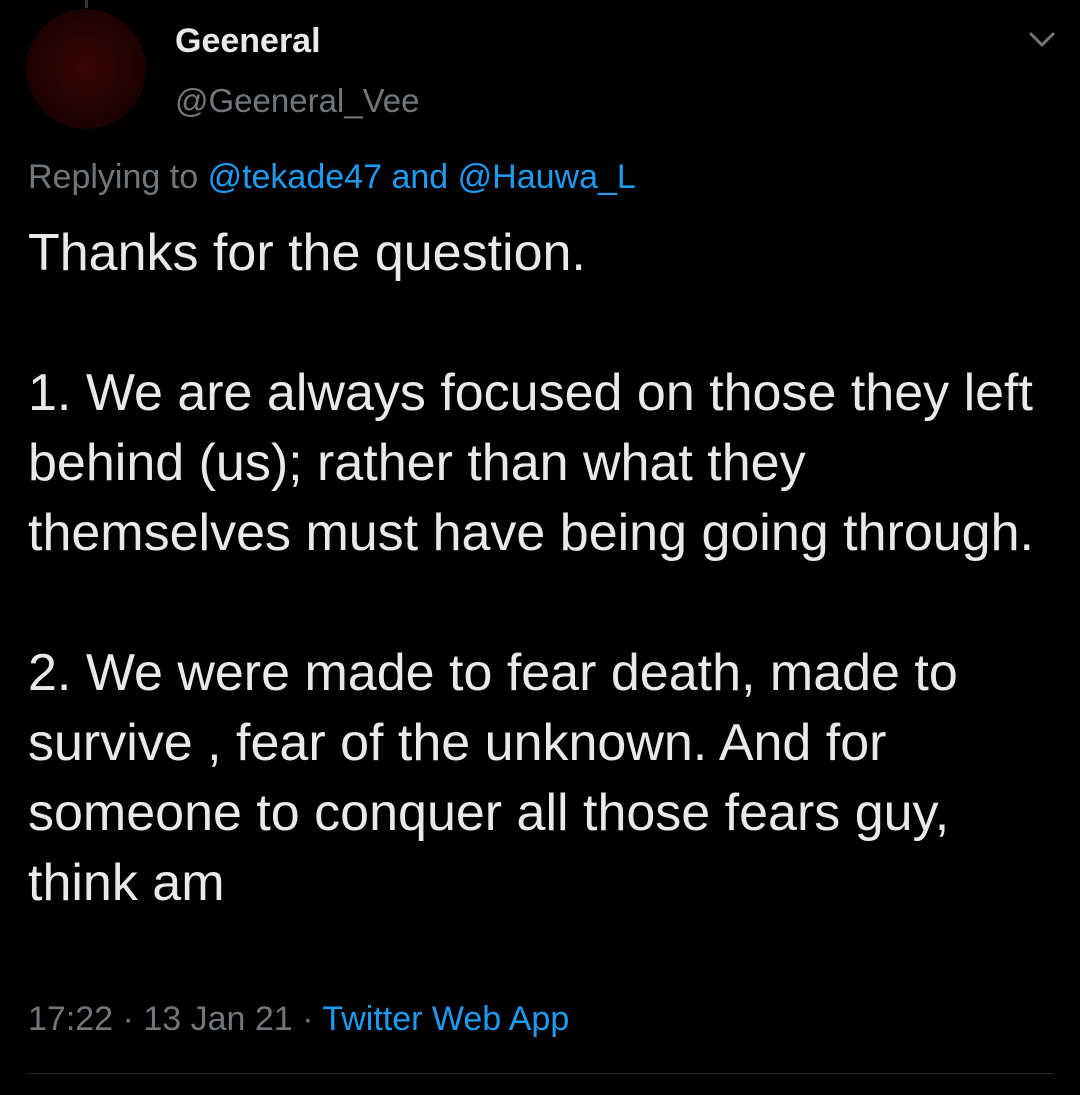 This screenshot has width=1080, height=1095. I want to click on author-handle: @Geeneral_Vee, so click(297, 101).